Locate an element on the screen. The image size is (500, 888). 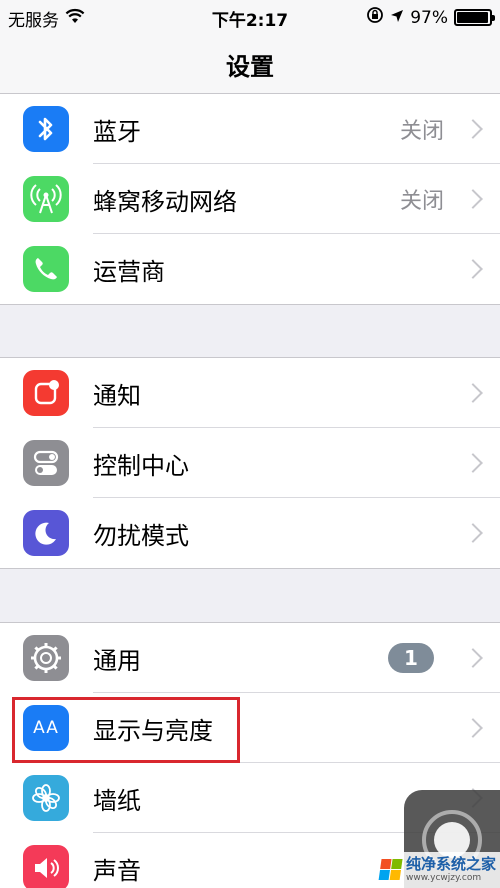
bluetooth-icon is located at coordinates (46, 129).